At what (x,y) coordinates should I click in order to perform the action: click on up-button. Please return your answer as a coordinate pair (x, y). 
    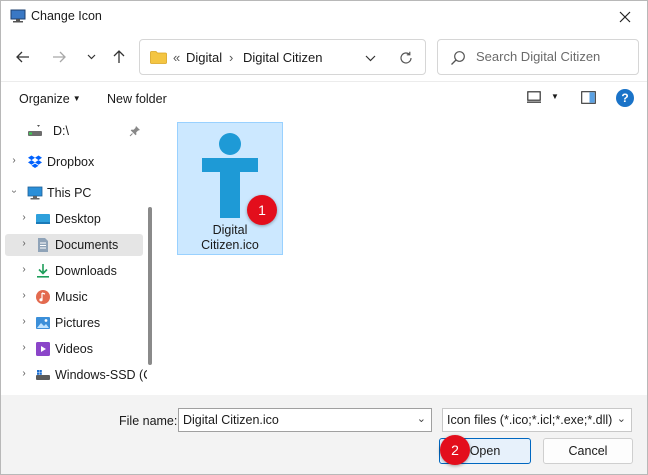
    Looking at the image, I should click on (119, 57).